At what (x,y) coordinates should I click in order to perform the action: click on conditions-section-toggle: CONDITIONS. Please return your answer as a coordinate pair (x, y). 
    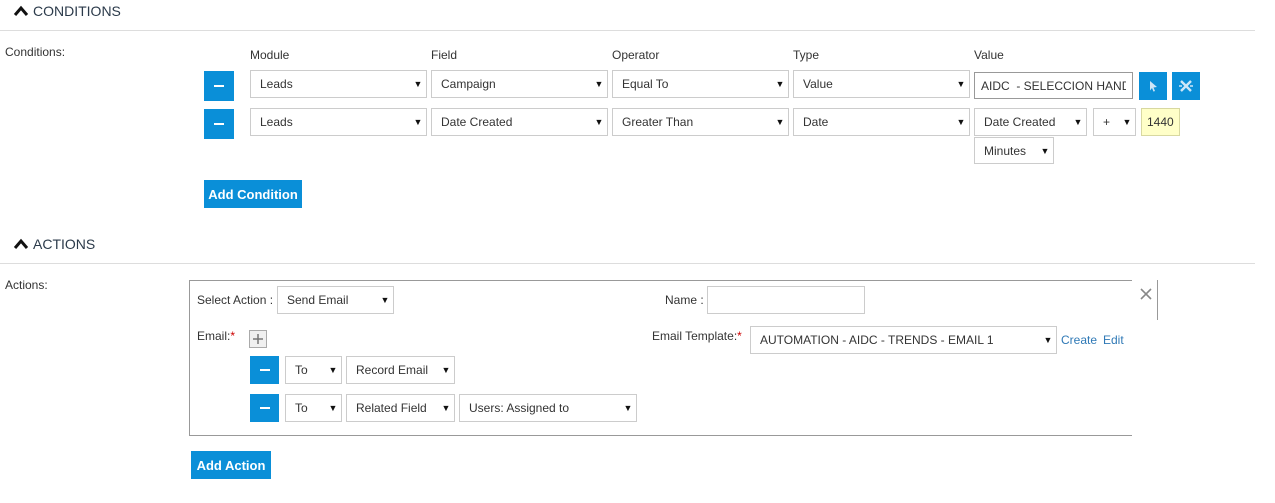
    Looking at the image, I should click on (67, 11).